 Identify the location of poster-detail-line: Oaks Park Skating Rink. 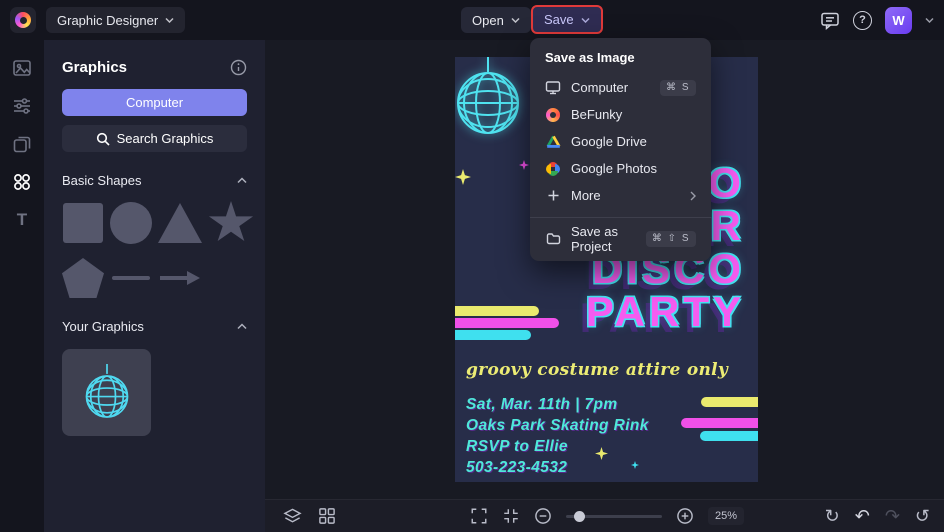
(557, 425).